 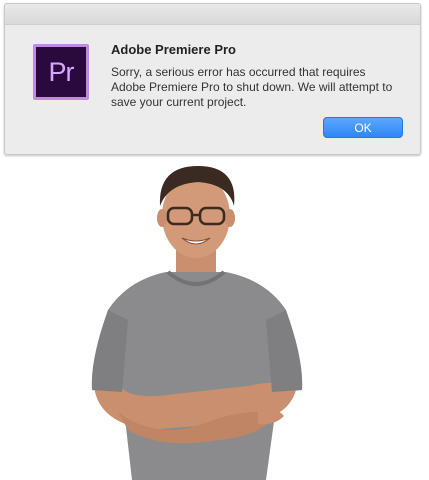 What do you see at coordinates (173, 49) in the screenshot?
I see `dialog-title: Adobe Premiere Pro` at bounding box center [173, 49].